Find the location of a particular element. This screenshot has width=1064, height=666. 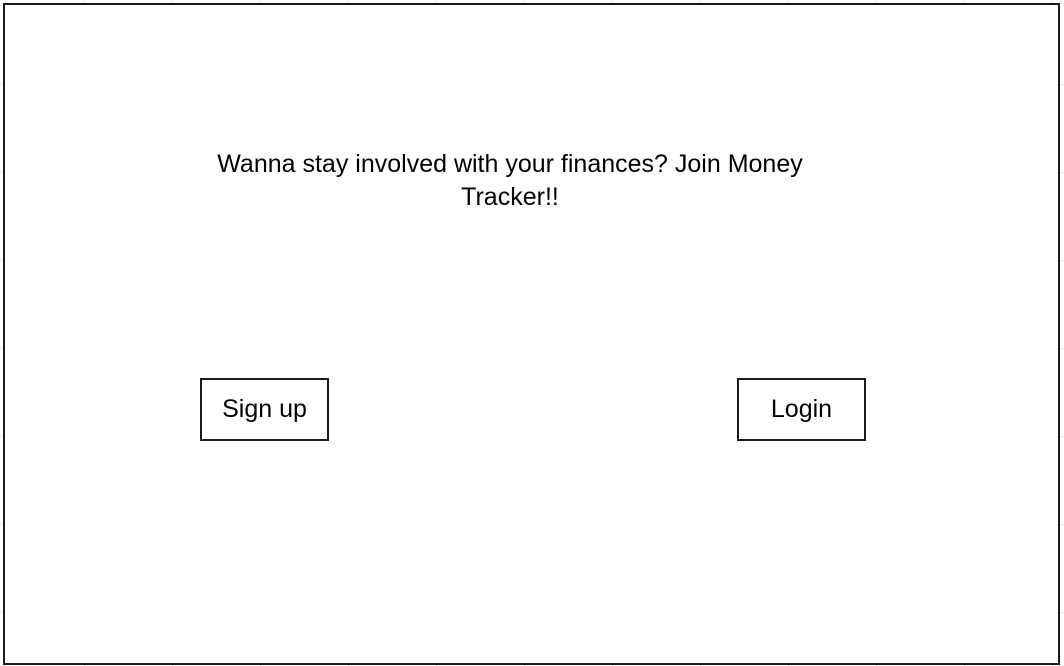

sign-up-button: Sign up is located at coordinates (264, 409).